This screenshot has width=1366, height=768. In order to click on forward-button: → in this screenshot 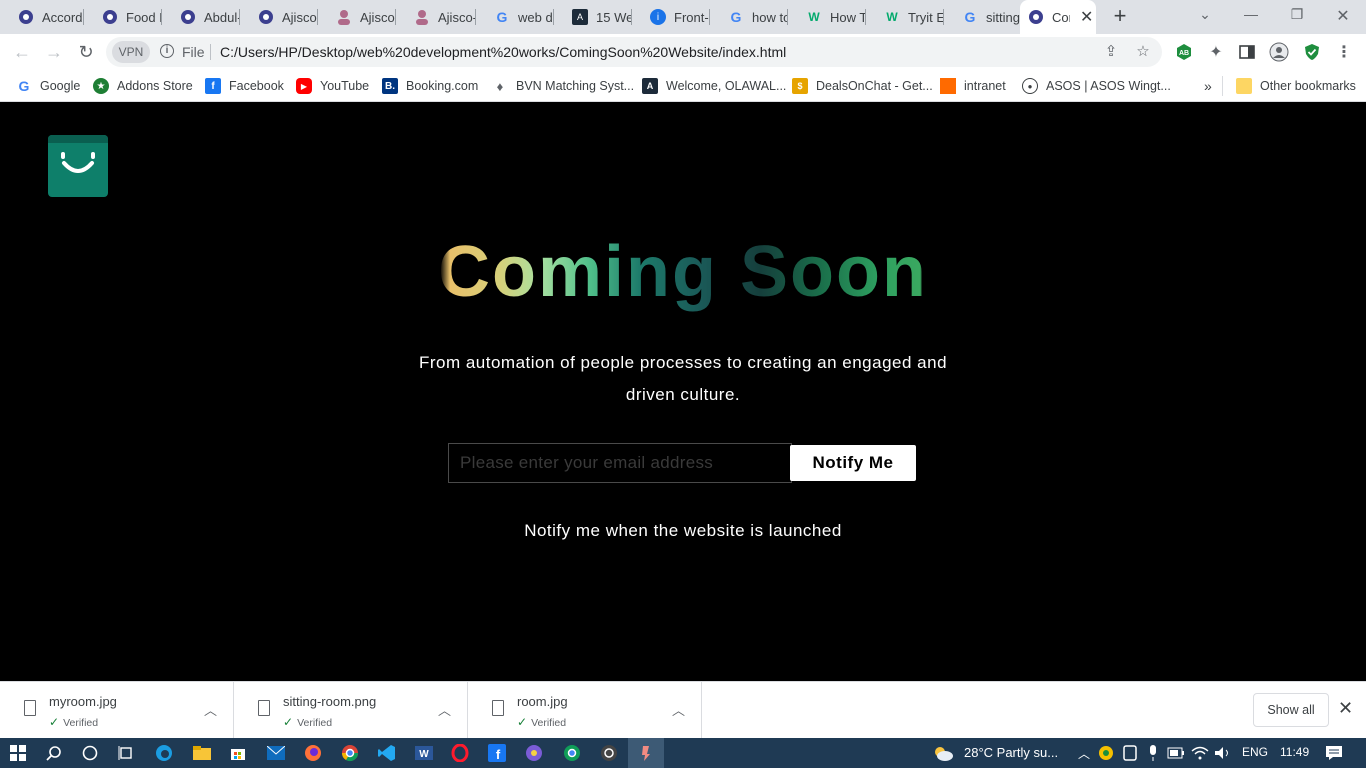, I will do `click(54, 52)`.